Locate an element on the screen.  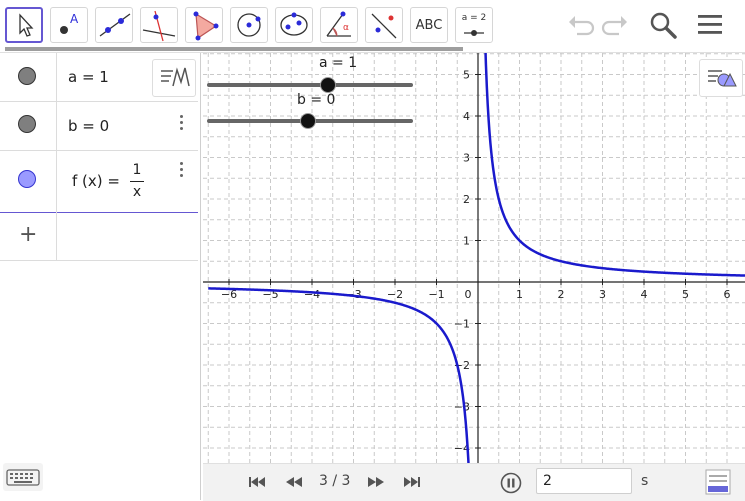
move-tool is located at coordinates (24, 25).